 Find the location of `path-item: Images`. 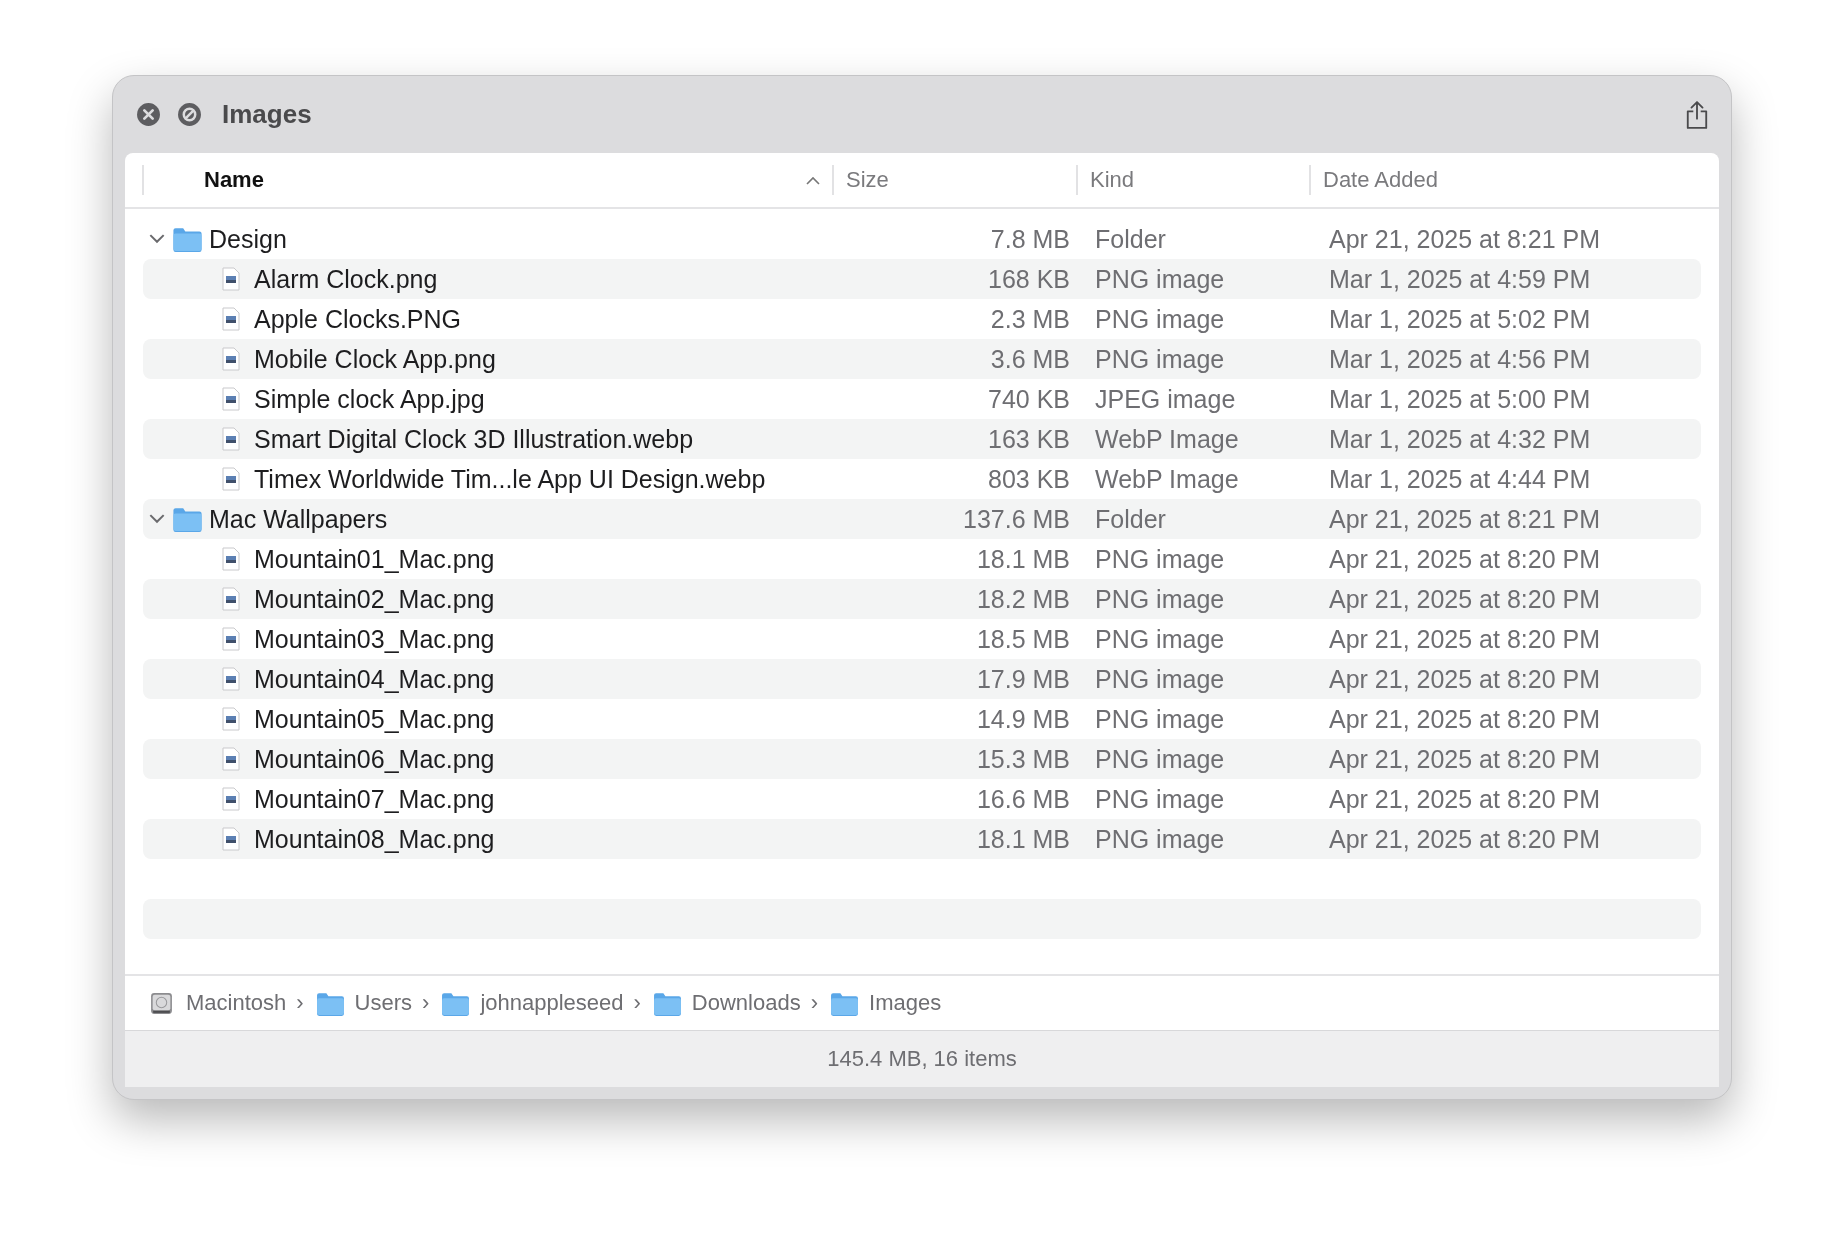

path-item: Images is located at coordinates (905, 1003).